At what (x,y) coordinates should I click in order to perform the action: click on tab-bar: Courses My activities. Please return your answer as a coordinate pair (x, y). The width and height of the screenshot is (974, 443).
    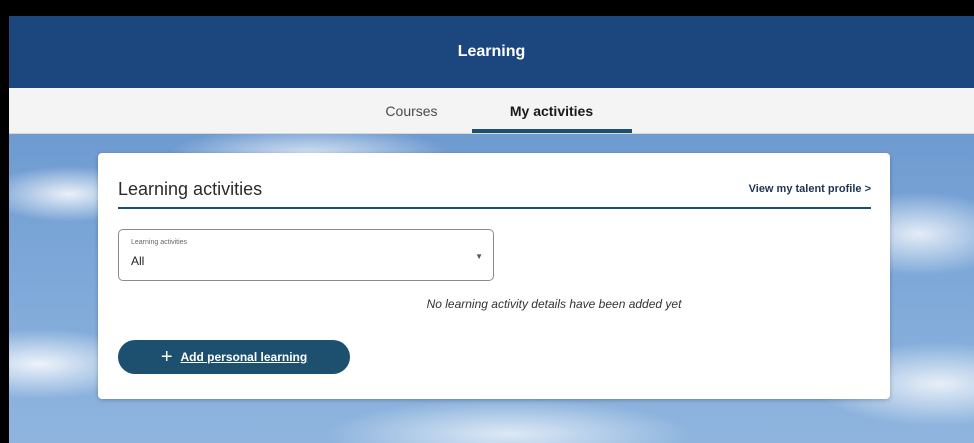
    Looking at the image, I should click on (491, 111).